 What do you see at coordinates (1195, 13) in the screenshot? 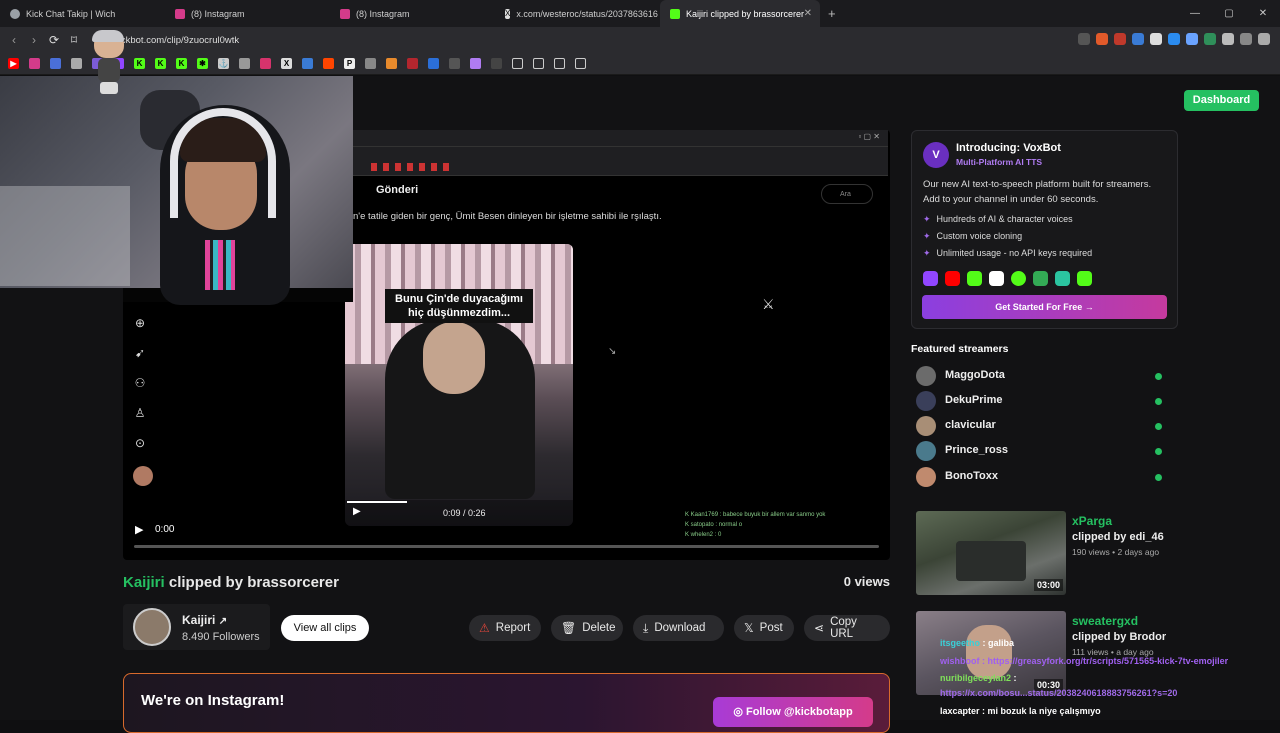
I see `minimize-button: —` at bounding box center [1195, 13].